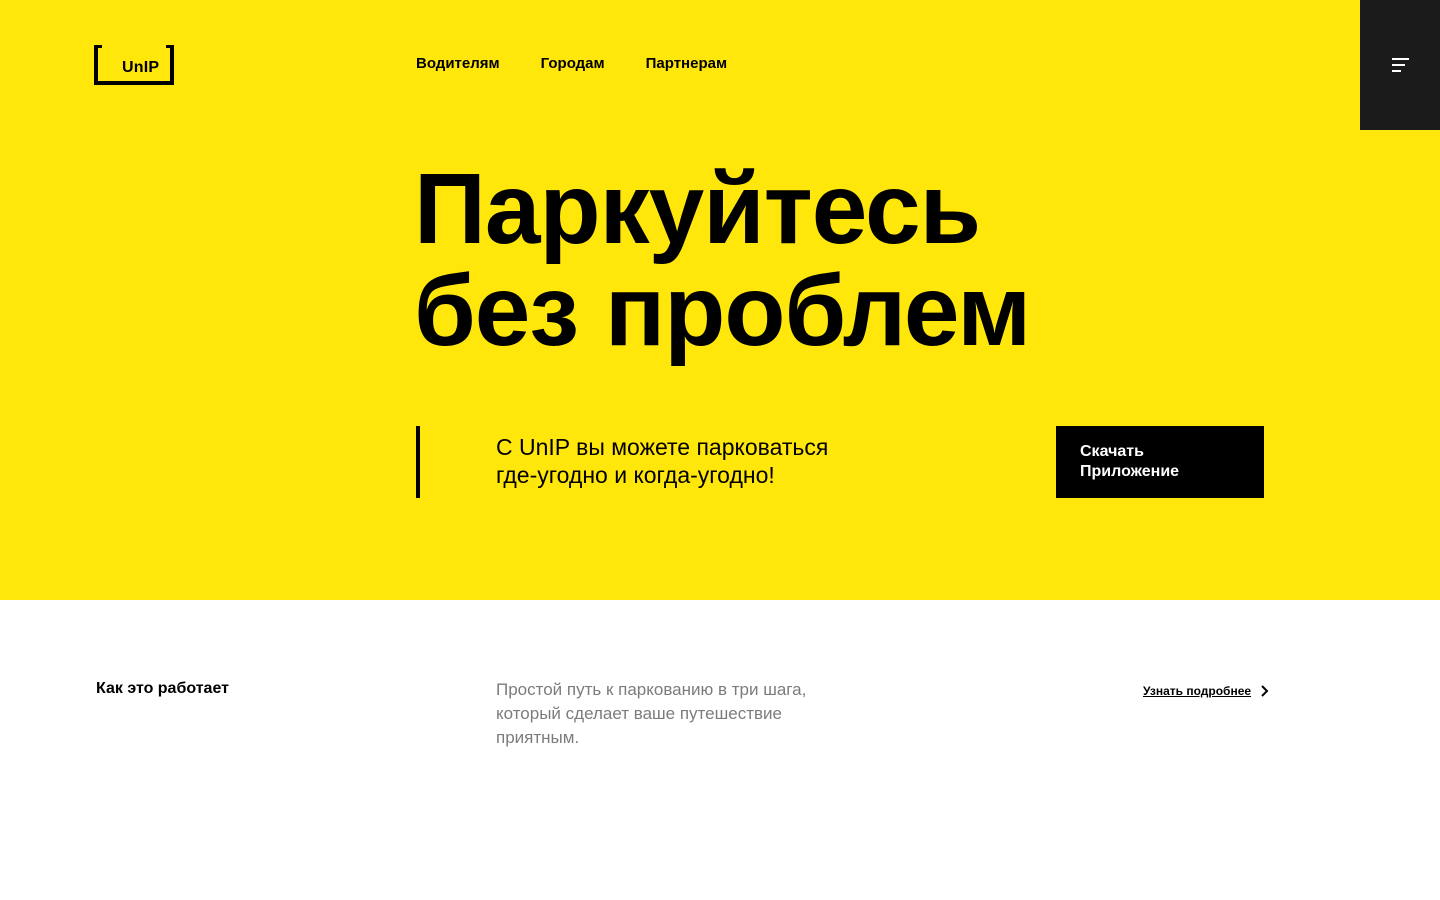 The height and width of the screenshot is (900, 1440). What do you see at coordinates (1160, 462) in the screenshot?
I see `download-app-button: Скачать Приложение` at bounding box center [1160, 462].